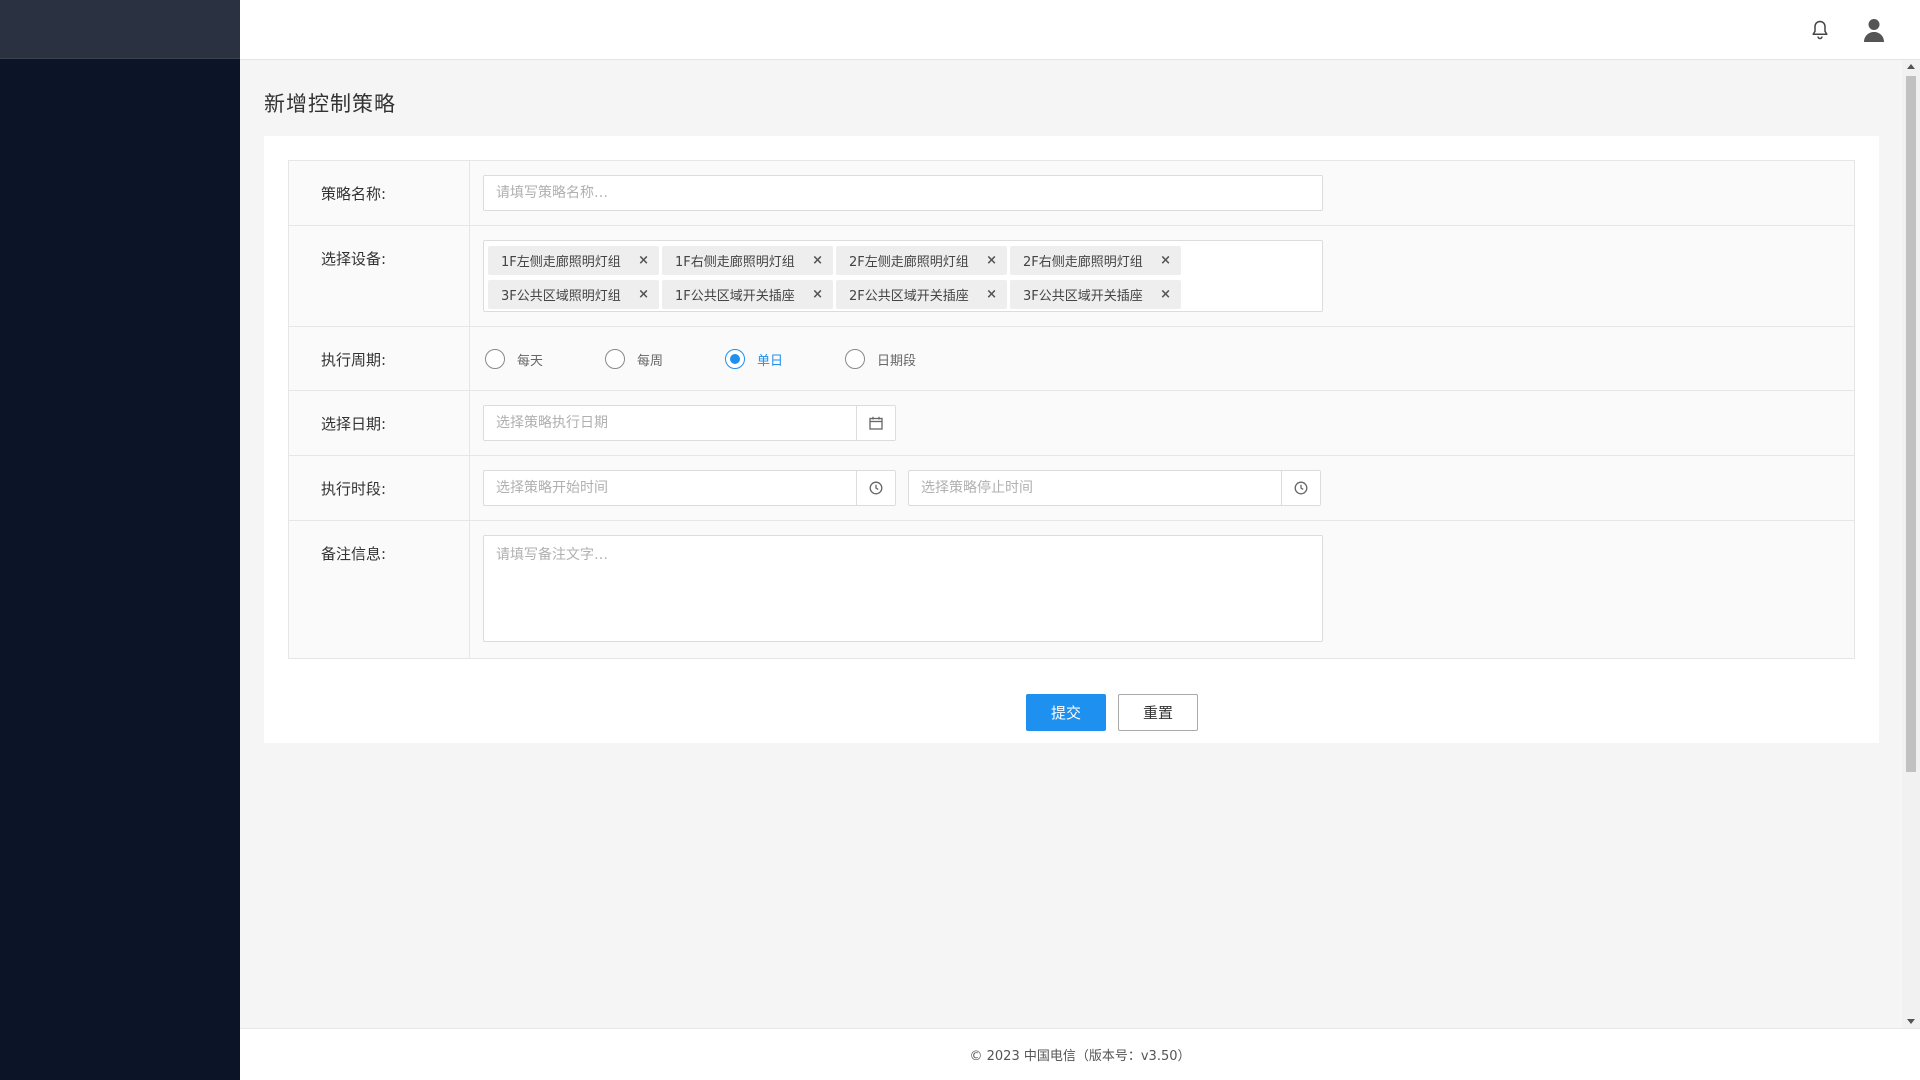 The width and height of the screenshot is (1920, 1080). What do you see at coordinates (561, 262) in the screenshot?
I see `device-tag-label: 1F左侧走廊照明灯组` at bounding box center [561, 262].